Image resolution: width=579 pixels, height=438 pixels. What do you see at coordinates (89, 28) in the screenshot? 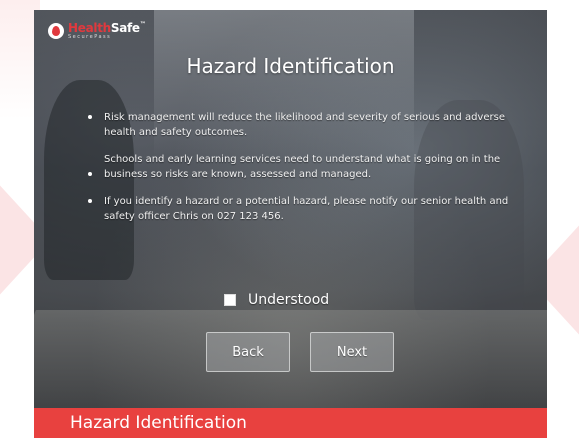
I see `logo-health-text: Health` at bounding box center [89, 28].